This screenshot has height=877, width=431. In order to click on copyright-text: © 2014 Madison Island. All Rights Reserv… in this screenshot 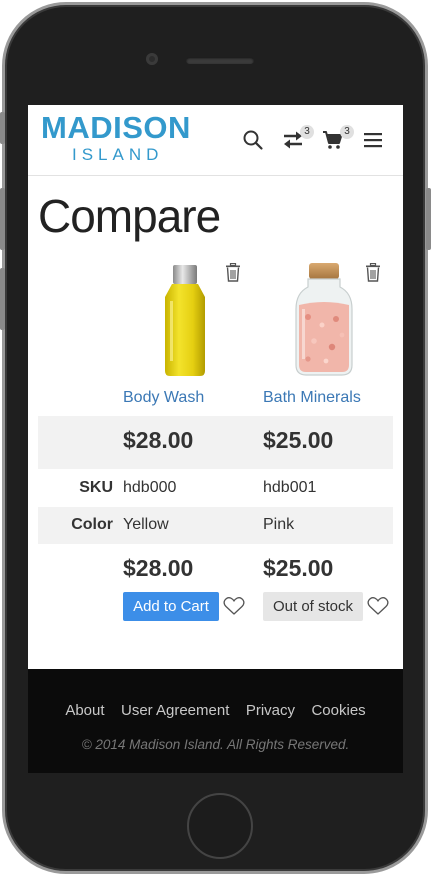, I will do `click(215, 744)`.